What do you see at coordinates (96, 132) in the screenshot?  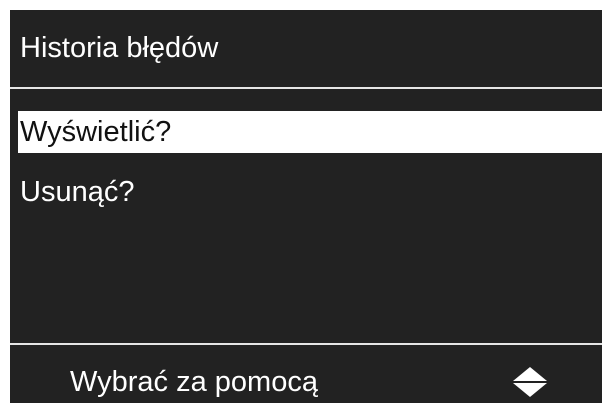 I see `menu-item-label: Wyświetlić?` at bounding box center [96, 132].